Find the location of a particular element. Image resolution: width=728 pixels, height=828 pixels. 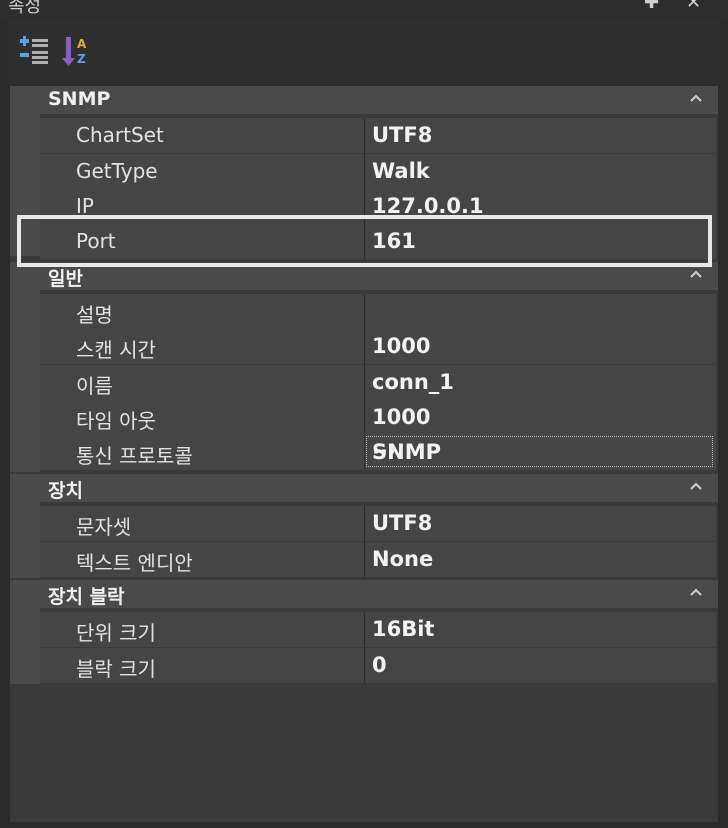

property-value: 127.0.0.1 is located at coordinates (428, 206).